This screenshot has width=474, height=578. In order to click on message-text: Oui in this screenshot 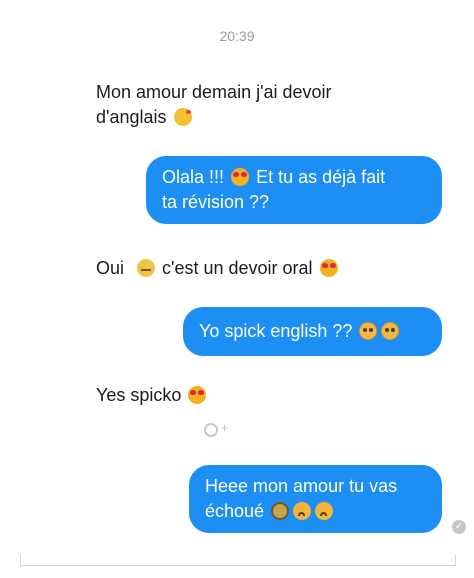, I will do `click(110, 268)`.